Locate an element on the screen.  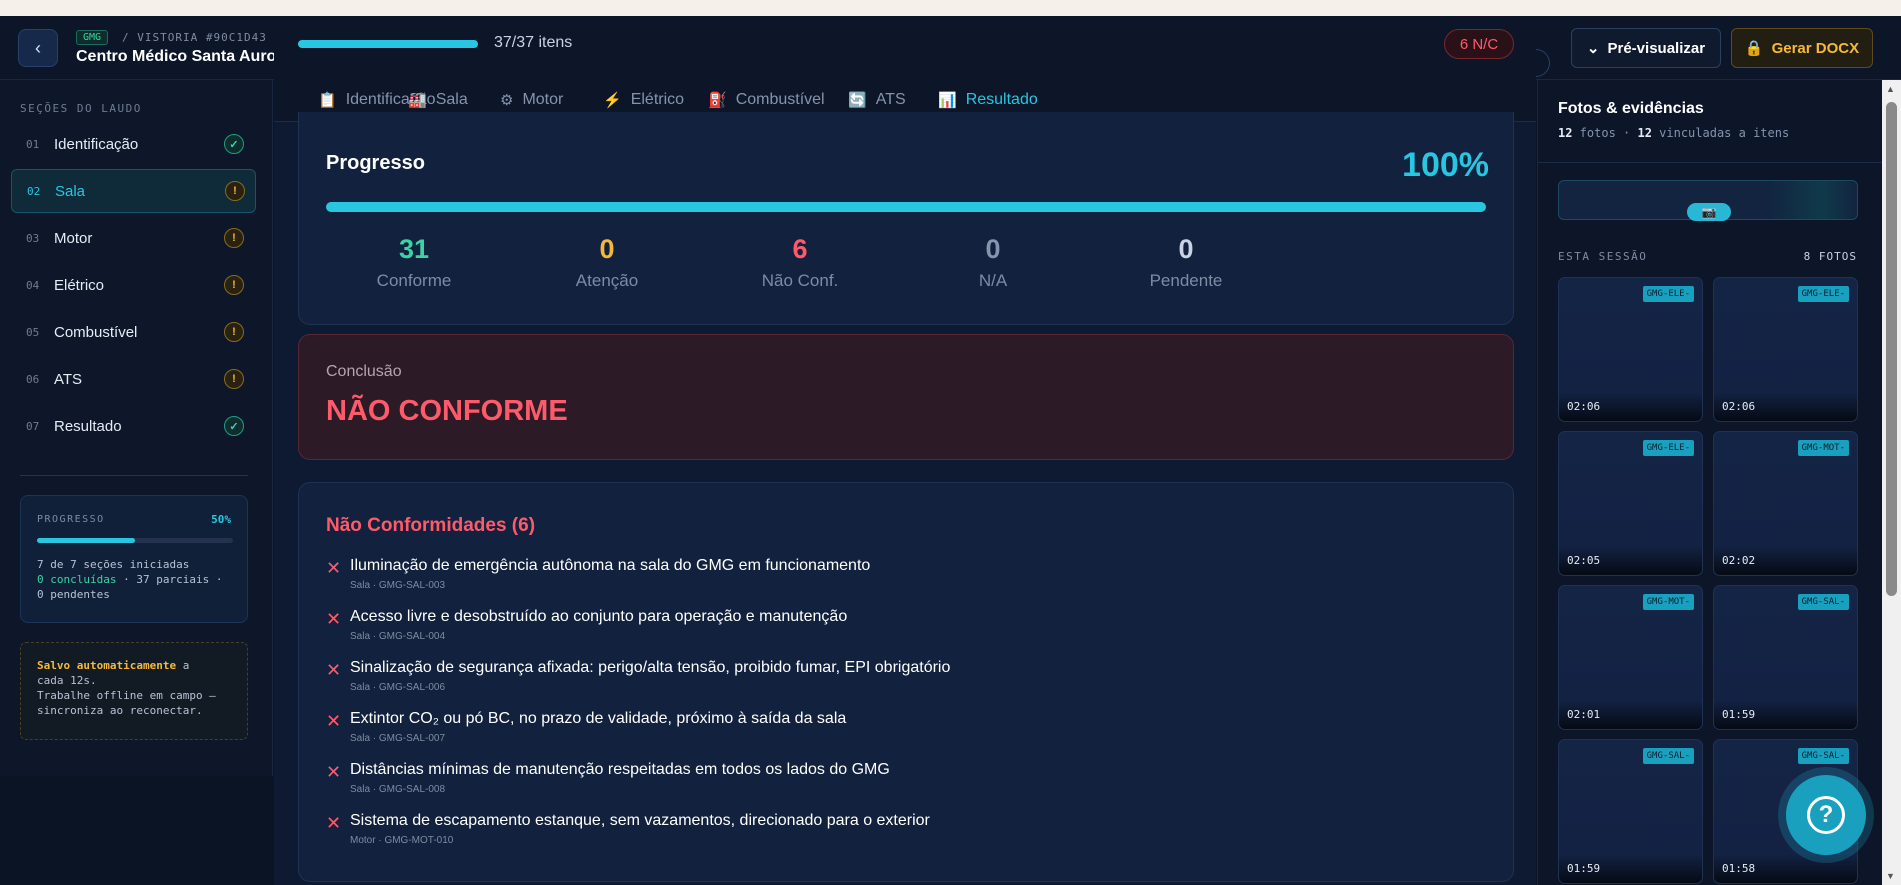
sidebar-item-sala: 02 Sala! is located at coordinates (133, 191).